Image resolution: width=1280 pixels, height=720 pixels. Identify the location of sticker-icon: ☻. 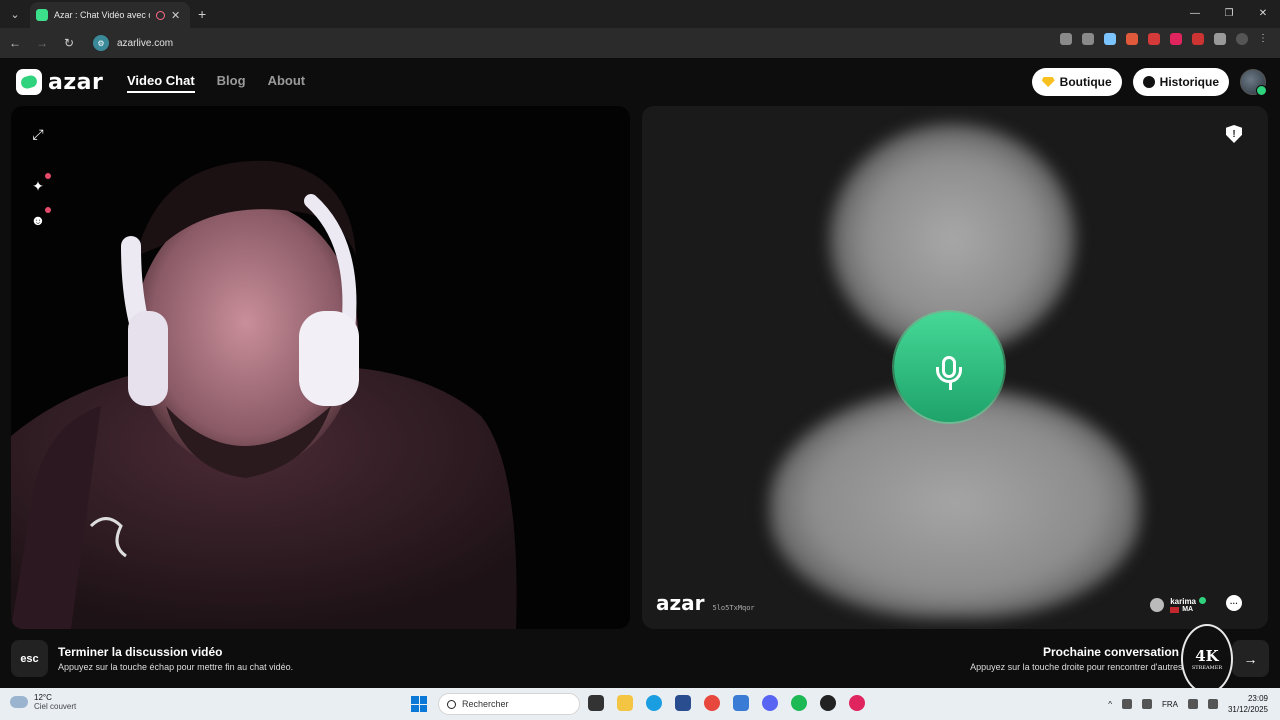
(40, 218).